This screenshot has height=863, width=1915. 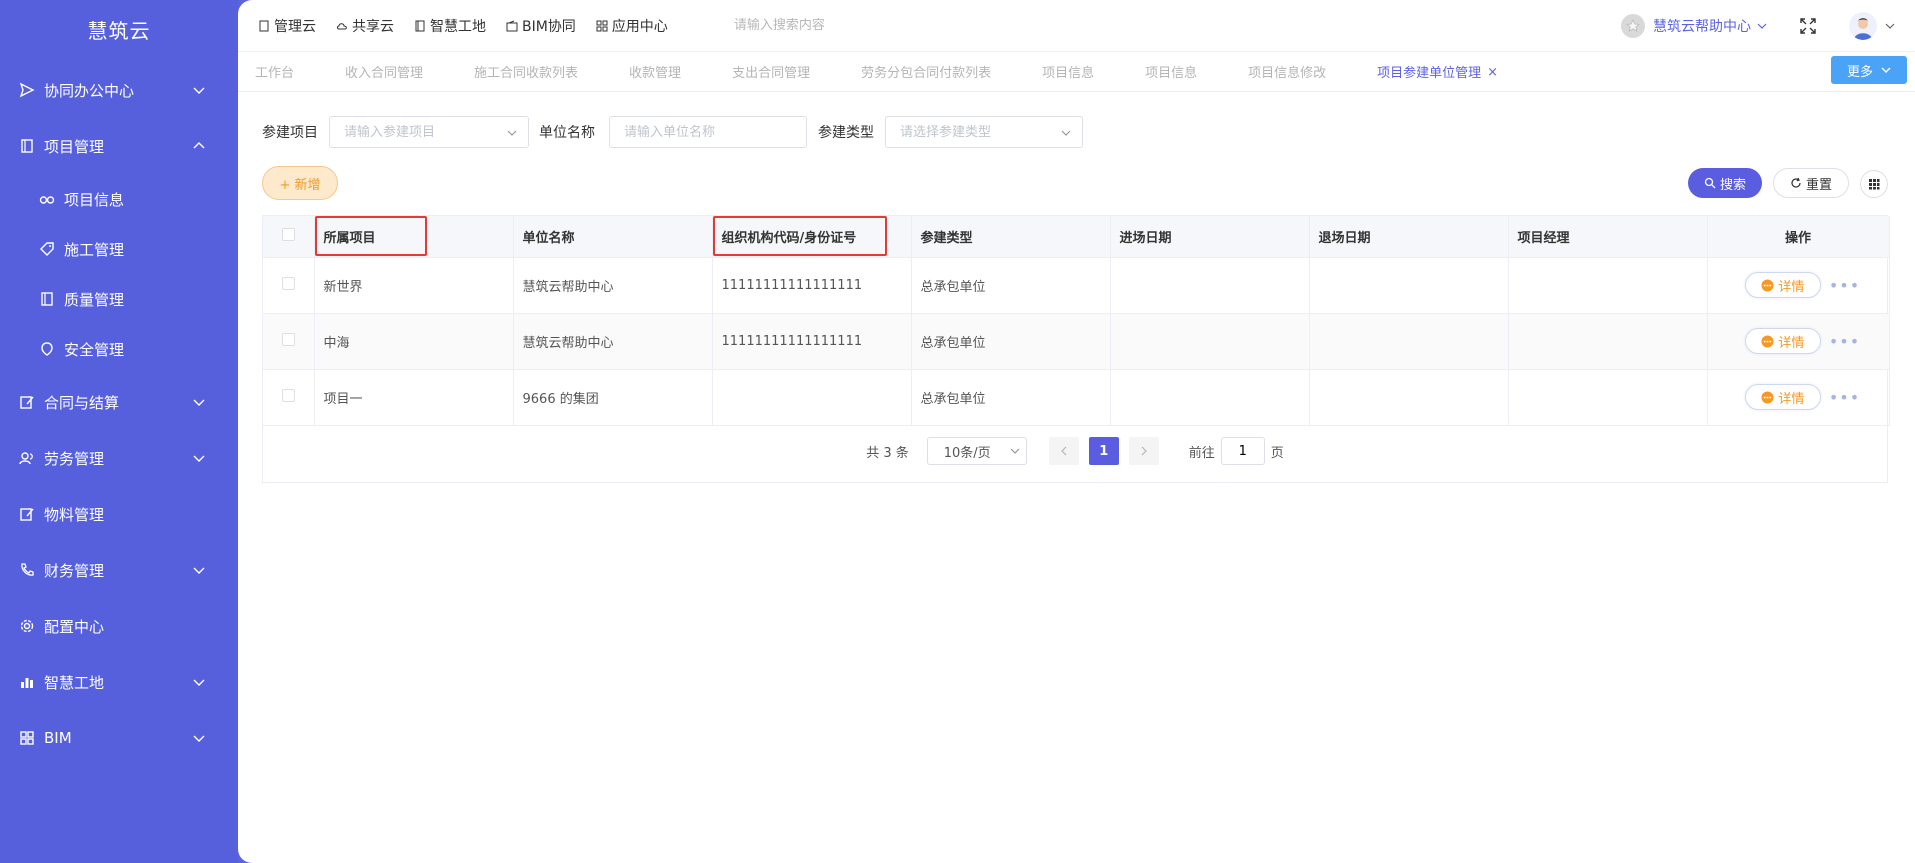 I want to click on cell-actions: 详情 •••, so click(x=1798, y=397).